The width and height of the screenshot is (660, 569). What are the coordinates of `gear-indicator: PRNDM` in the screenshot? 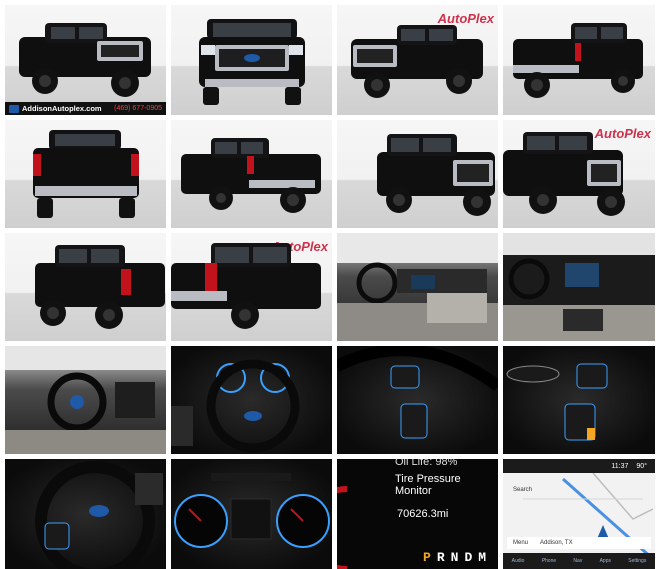 It's located at (457, 557).